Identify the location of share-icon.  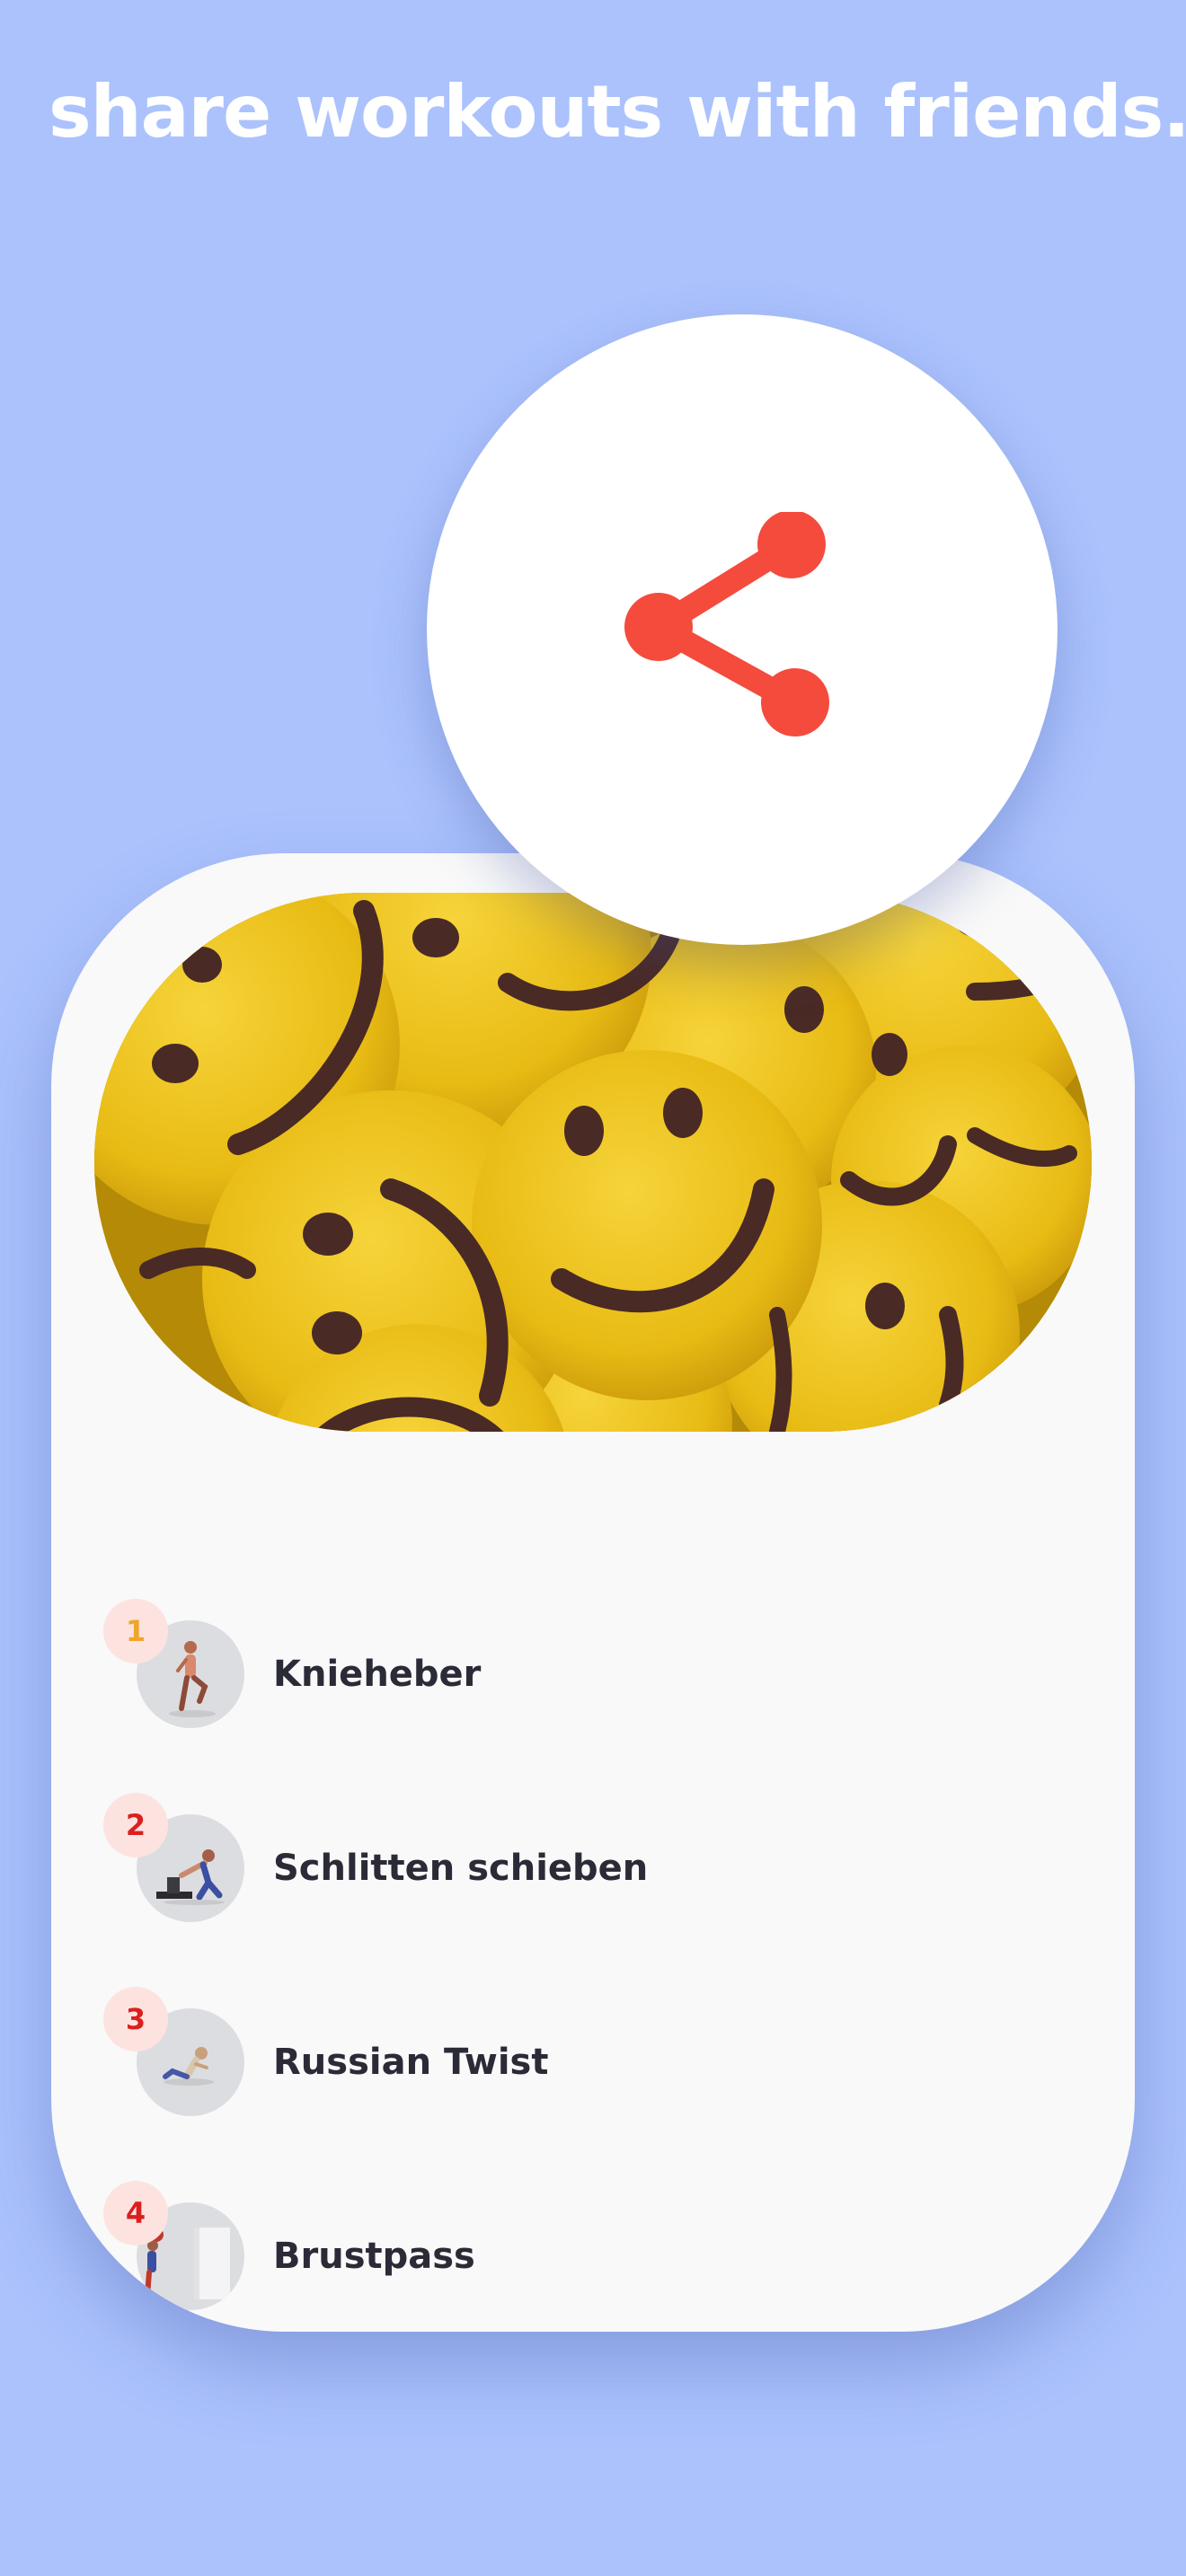
(726, 624).